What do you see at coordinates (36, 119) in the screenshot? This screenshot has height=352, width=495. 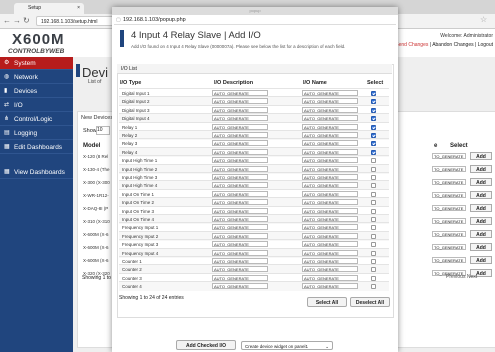 I see `sidebar-item-control-logic: ⋔ Control/Logic` at bounding box center [36, 119].